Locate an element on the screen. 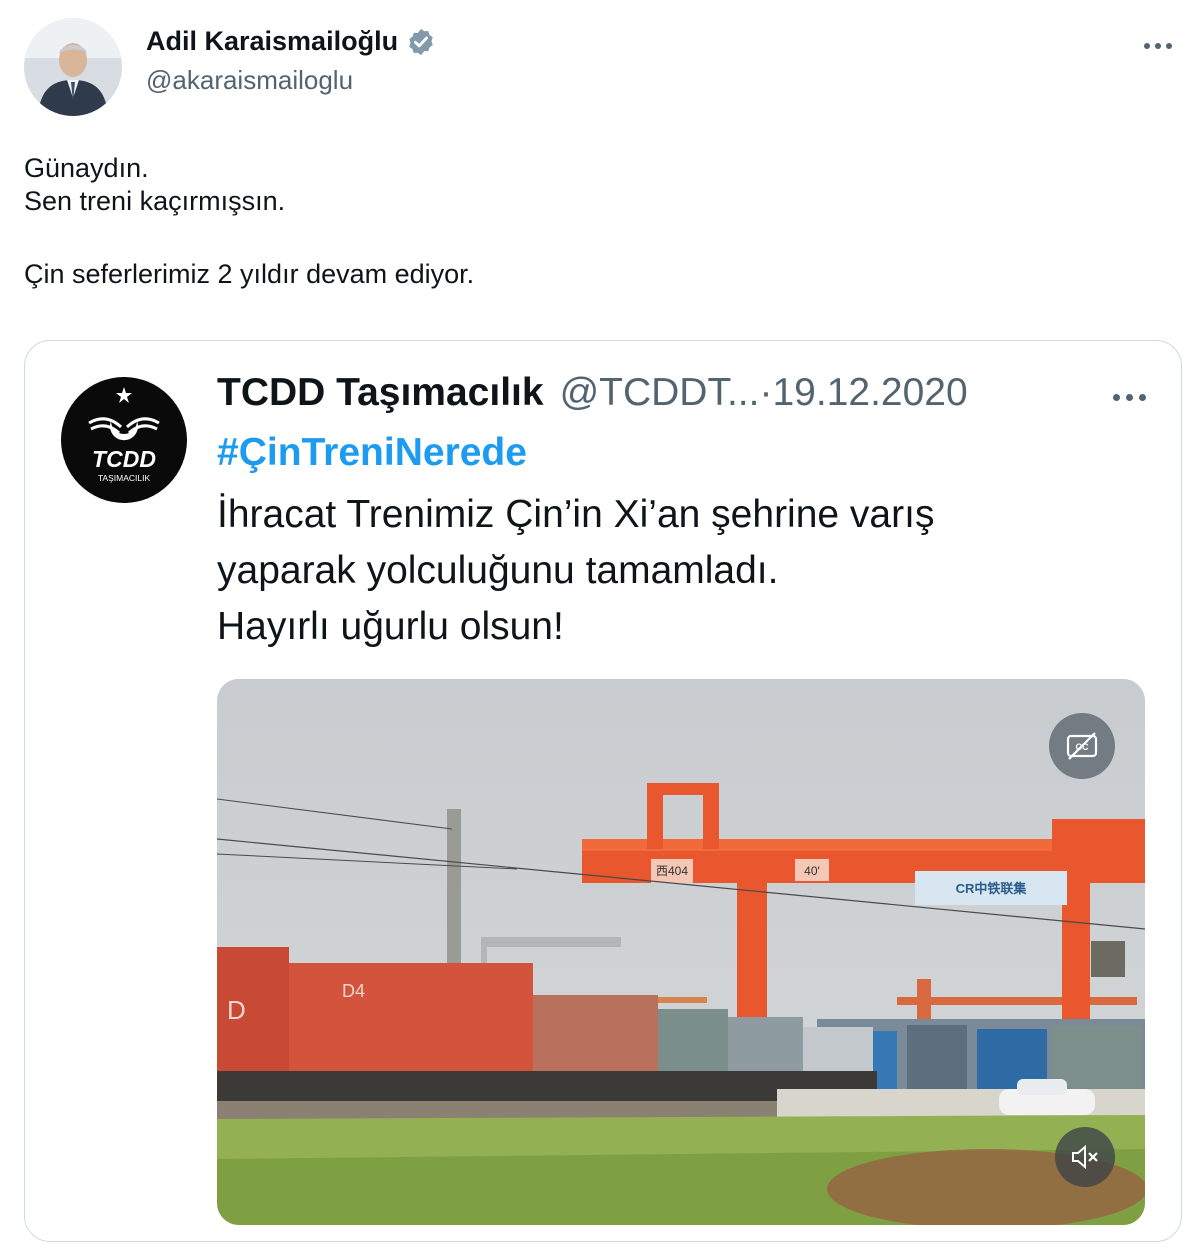 This screenshot has width=1200, height=1253. author-display-name: Adil Karaismailoğlu is located at coordinates (272, 41).